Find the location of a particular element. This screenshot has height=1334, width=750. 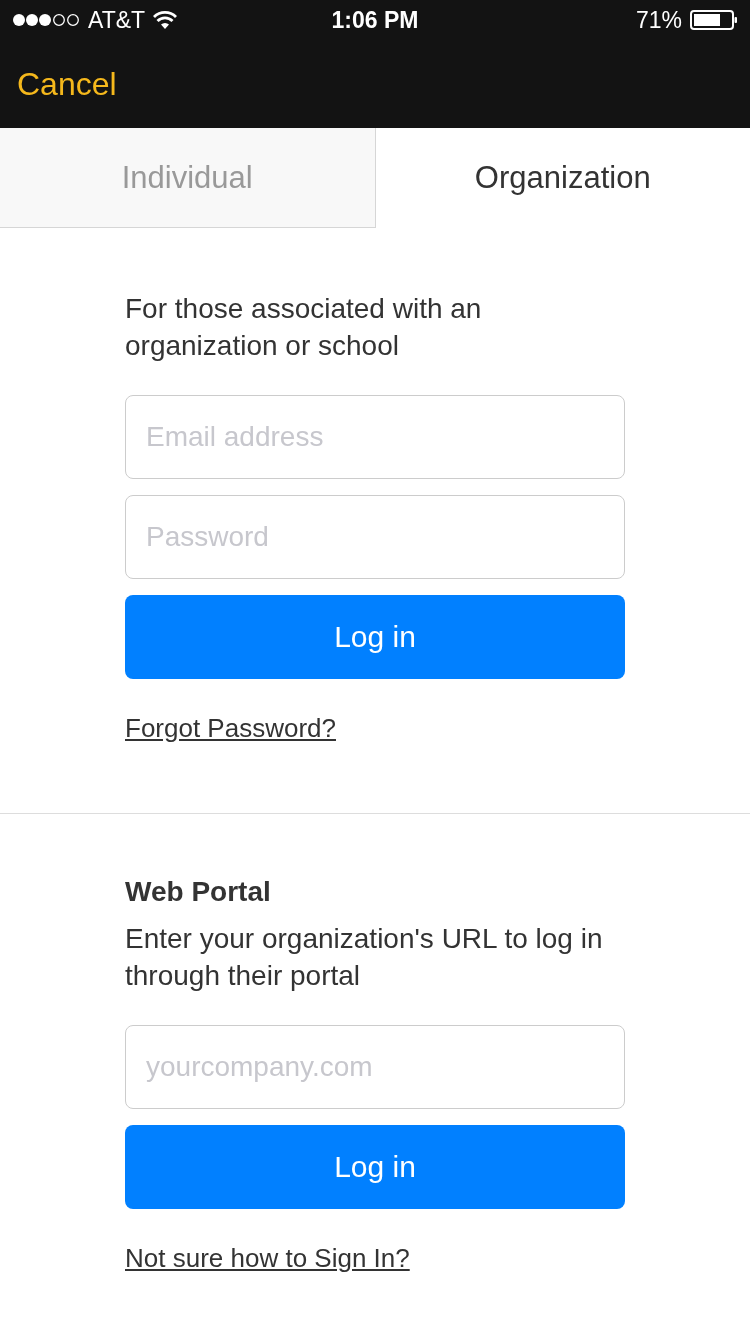

battery-icon is located at coordinates (714, 20).